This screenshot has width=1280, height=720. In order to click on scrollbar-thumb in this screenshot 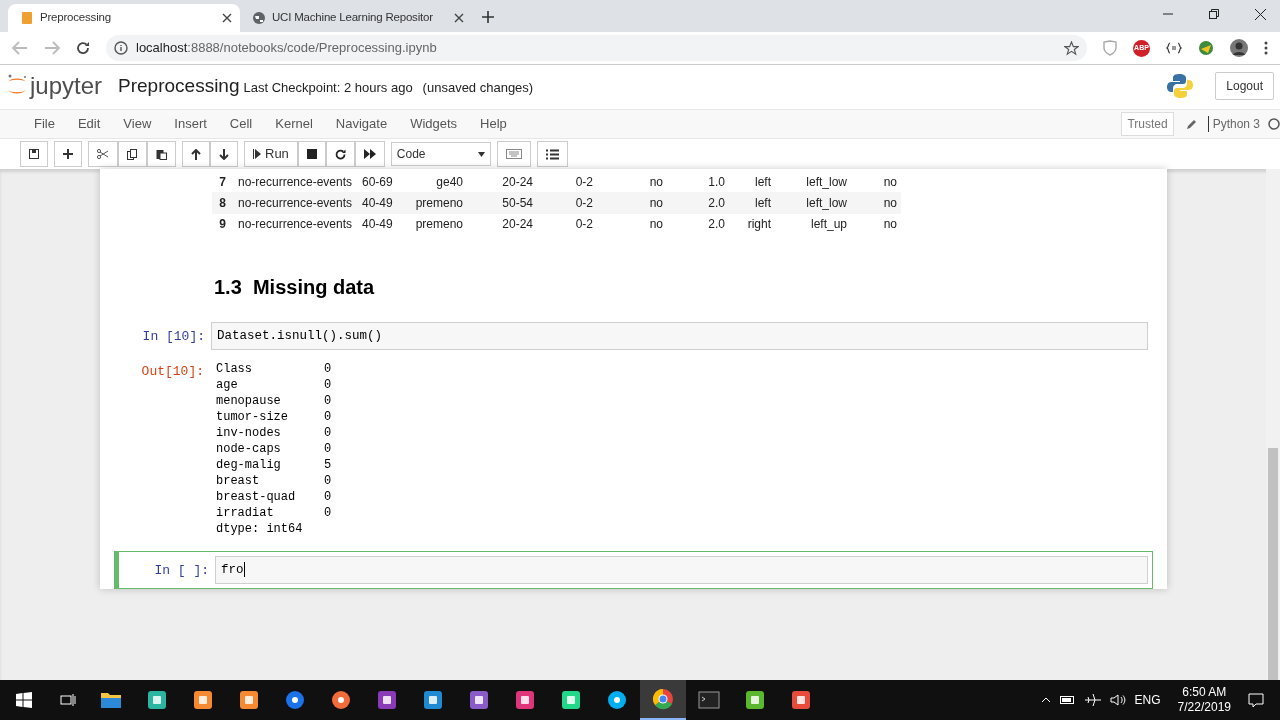, I will do `click(1273, 564)`.